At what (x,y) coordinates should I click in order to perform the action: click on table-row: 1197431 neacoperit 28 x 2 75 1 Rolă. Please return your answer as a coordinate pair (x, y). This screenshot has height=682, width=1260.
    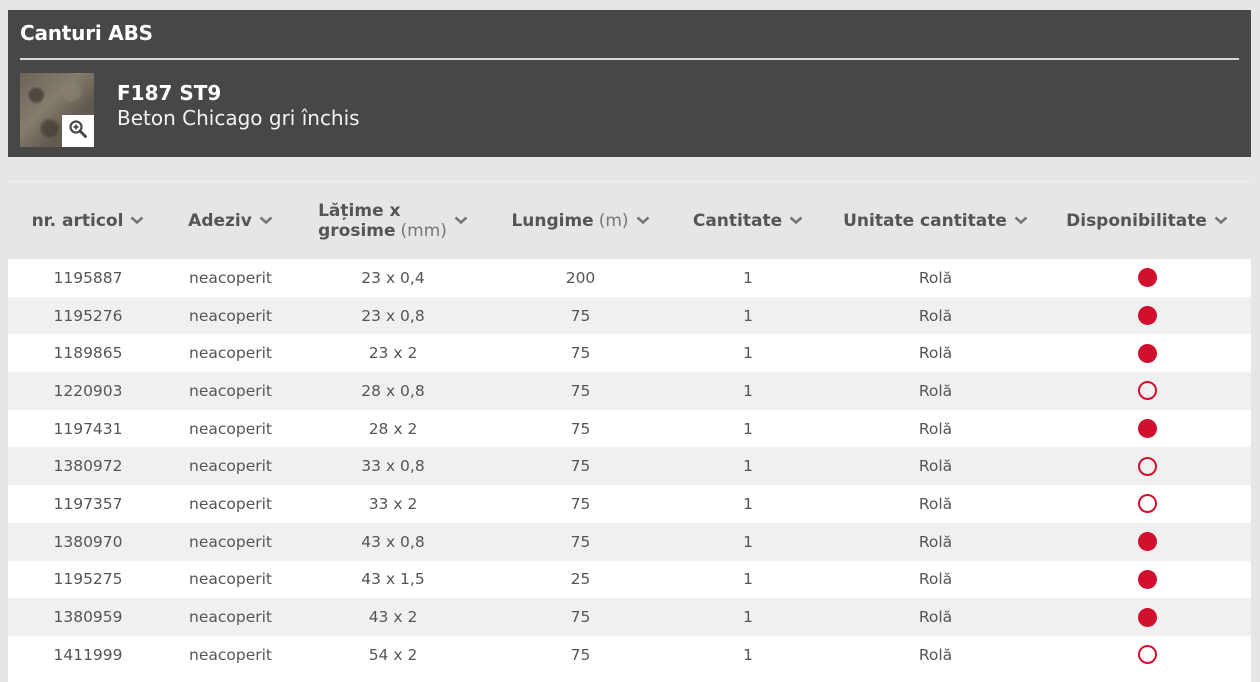
    Looking at the image, I should click on (629, 428).